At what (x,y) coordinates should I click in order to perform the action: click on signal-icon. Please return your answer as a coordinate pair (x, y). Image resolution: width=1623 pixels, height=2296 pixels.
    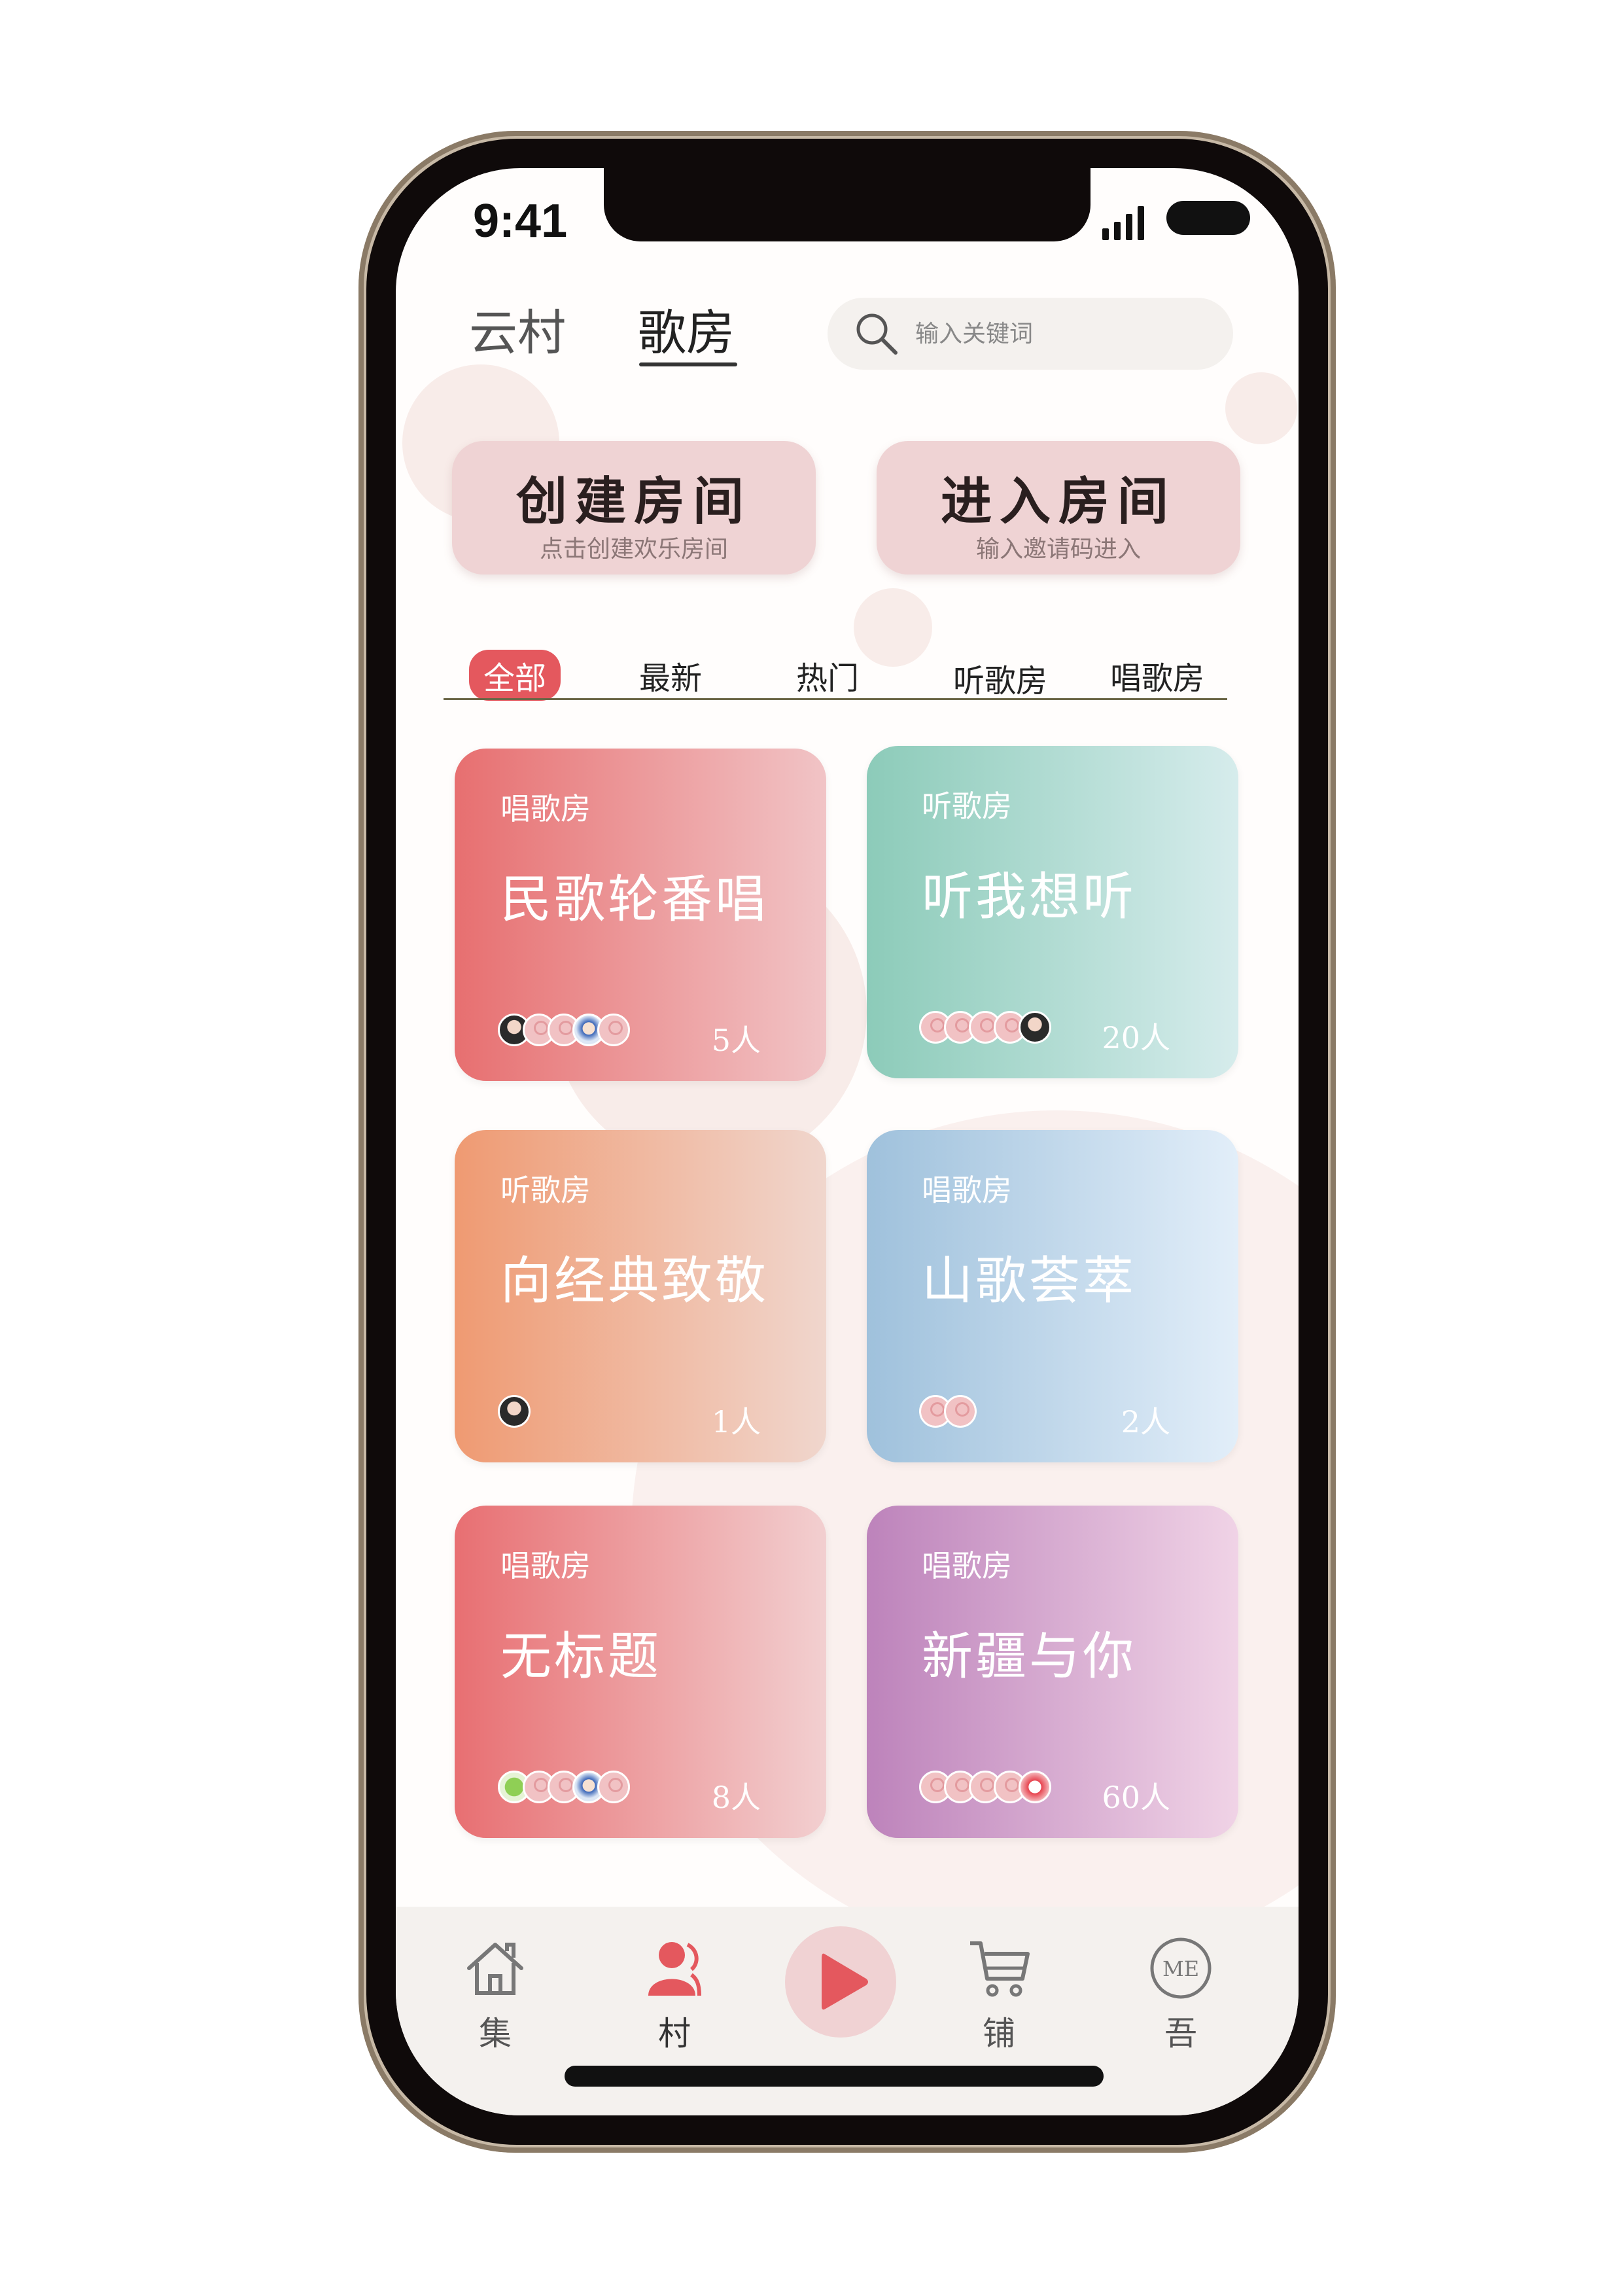
    Looking at the image, I should click on (1123, 223).